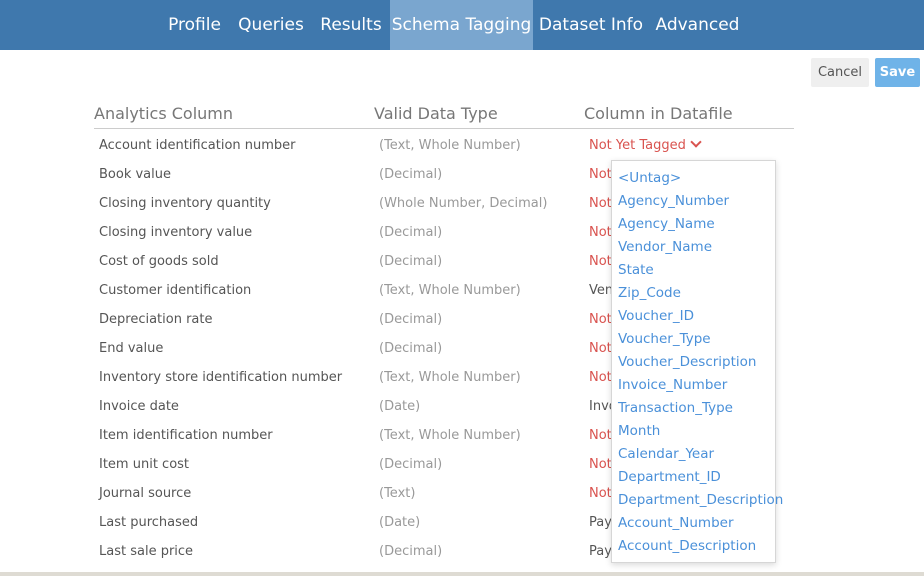 The image size is (924, 576). What do you see at coordinates (897, 72) in the screenshot?
I see `save-button: Save` at bounding box center [897, 72].